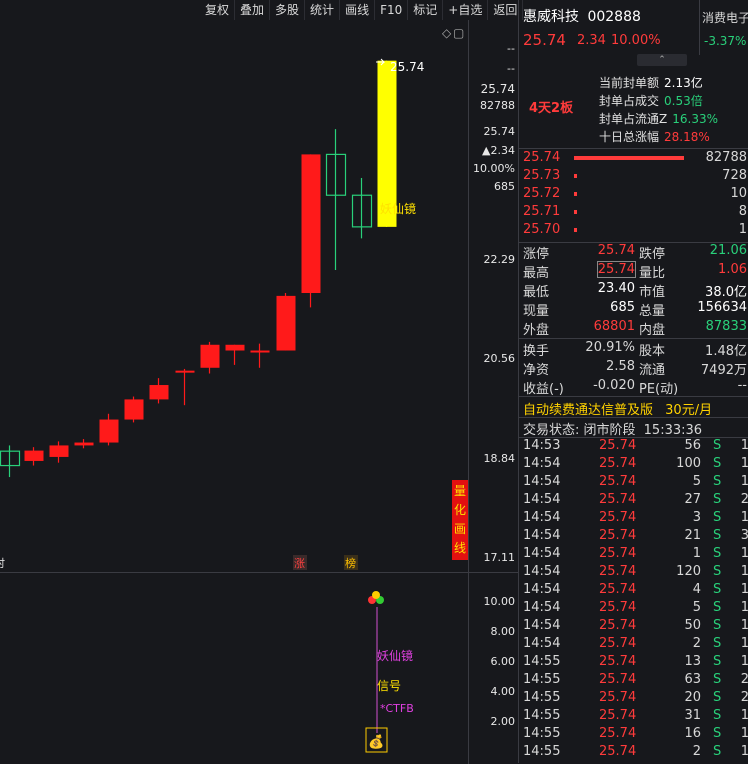 The image size is (748, 764). I want to click on book-row: 25.74 82788, so click(633, 159).